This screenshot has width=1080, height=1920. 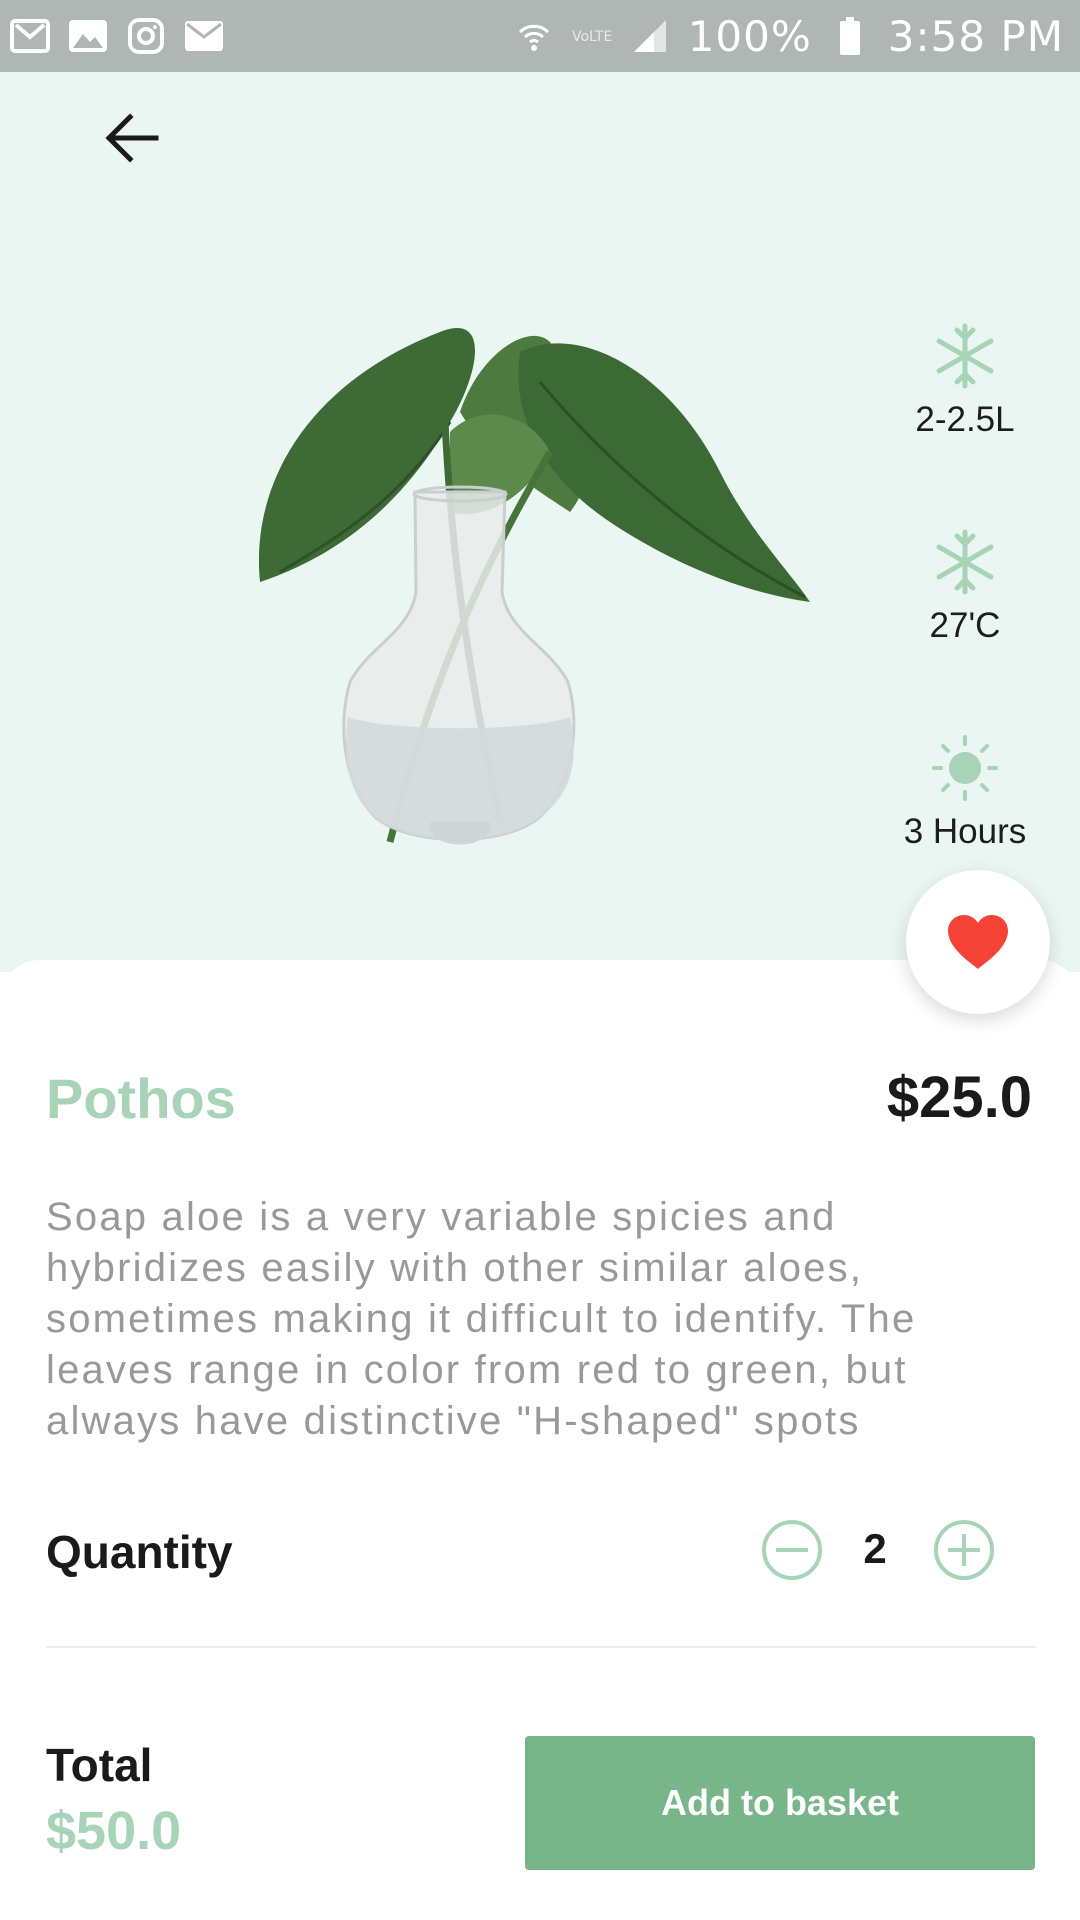 I want to click on system-status: VoLTE 100% 3:58 PM, so click(x=789, y=36).